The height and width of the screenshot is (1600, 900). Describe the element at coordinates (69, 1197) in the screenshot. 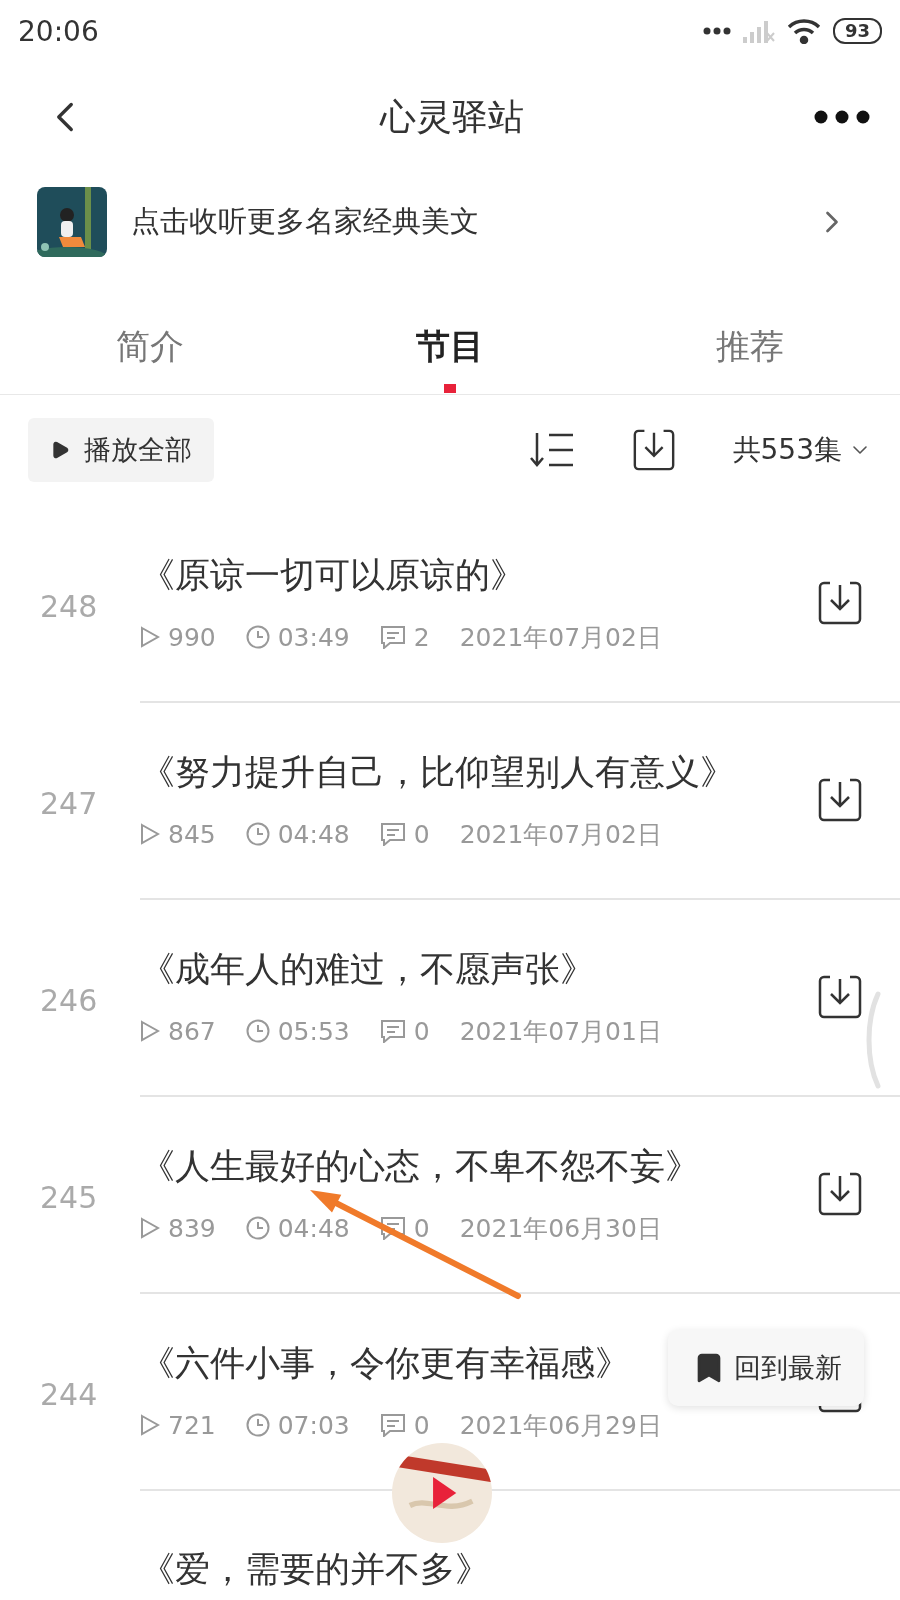

I see `episode-number: 245` at that location.